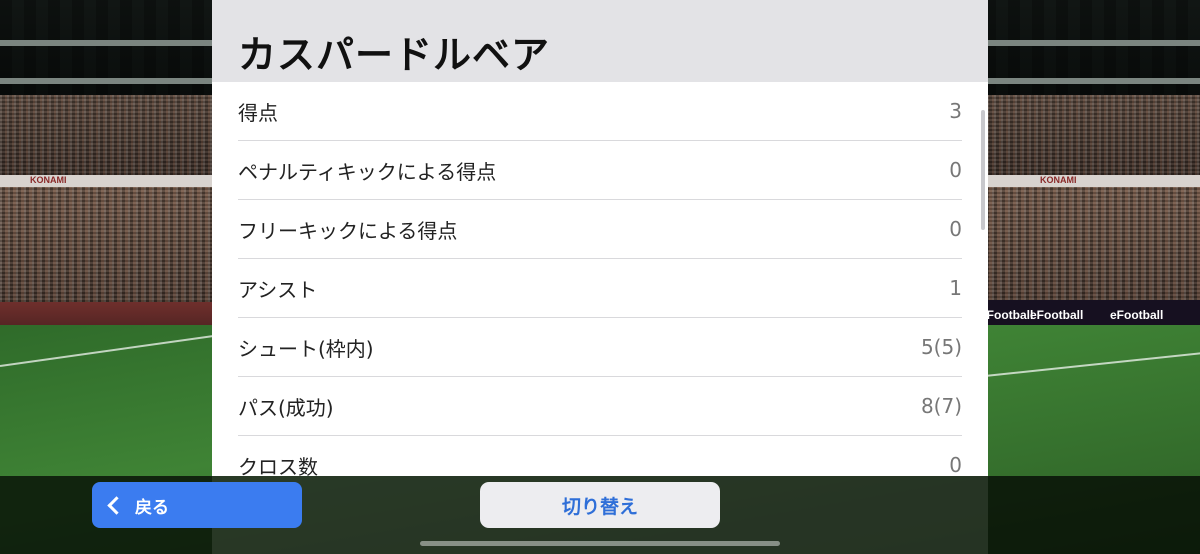 This screenshot has height=554, width=1200. What do you see at coordinates (600, 406) in the screenshot?
I see `stat-row-passes: パス(成功) 8(7)` at bounding box center [600, 406].